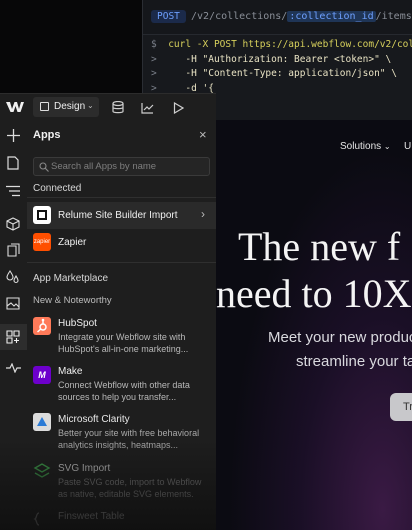 This screenshot has width=412, height=530. I want to click on relume-logo-icon, so click(42, 215).